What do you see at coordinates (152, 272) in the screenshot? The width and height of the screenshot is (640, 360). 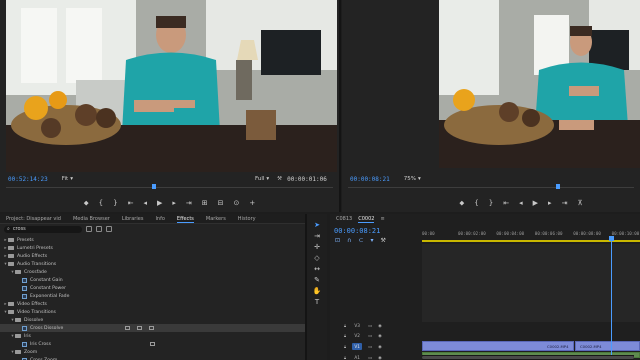 I see `effects-folder-row: ▾ Crossfade` at bounding box center [152, 272].